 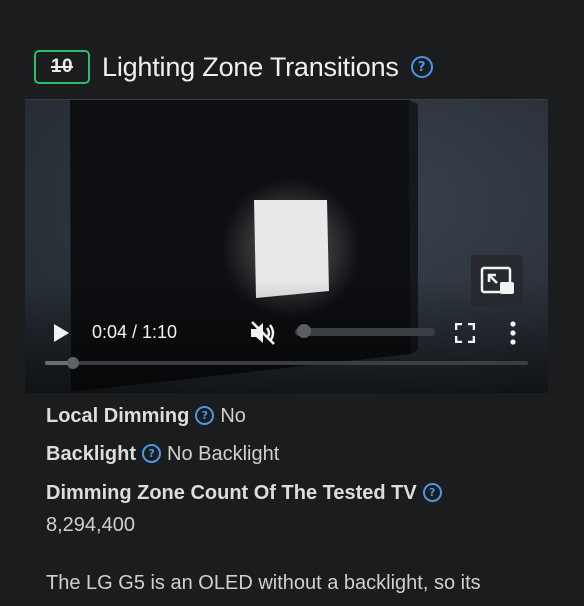 What do you see at coordinates (304, 331) in the screenshot?
I see `volume-slider-handle` at bounding box center [304, 331].